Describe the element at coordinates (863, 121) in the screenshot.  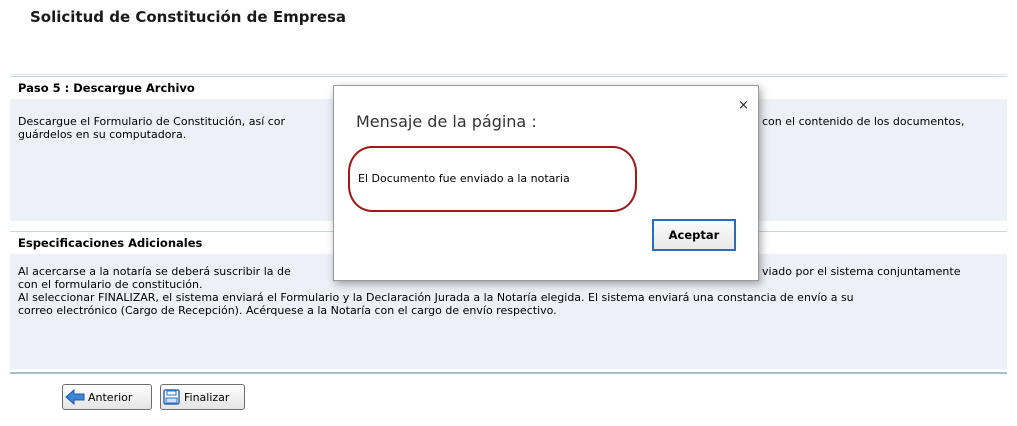
I see `step5-text-line1-right: con el contenido de los documentos,` at that location.